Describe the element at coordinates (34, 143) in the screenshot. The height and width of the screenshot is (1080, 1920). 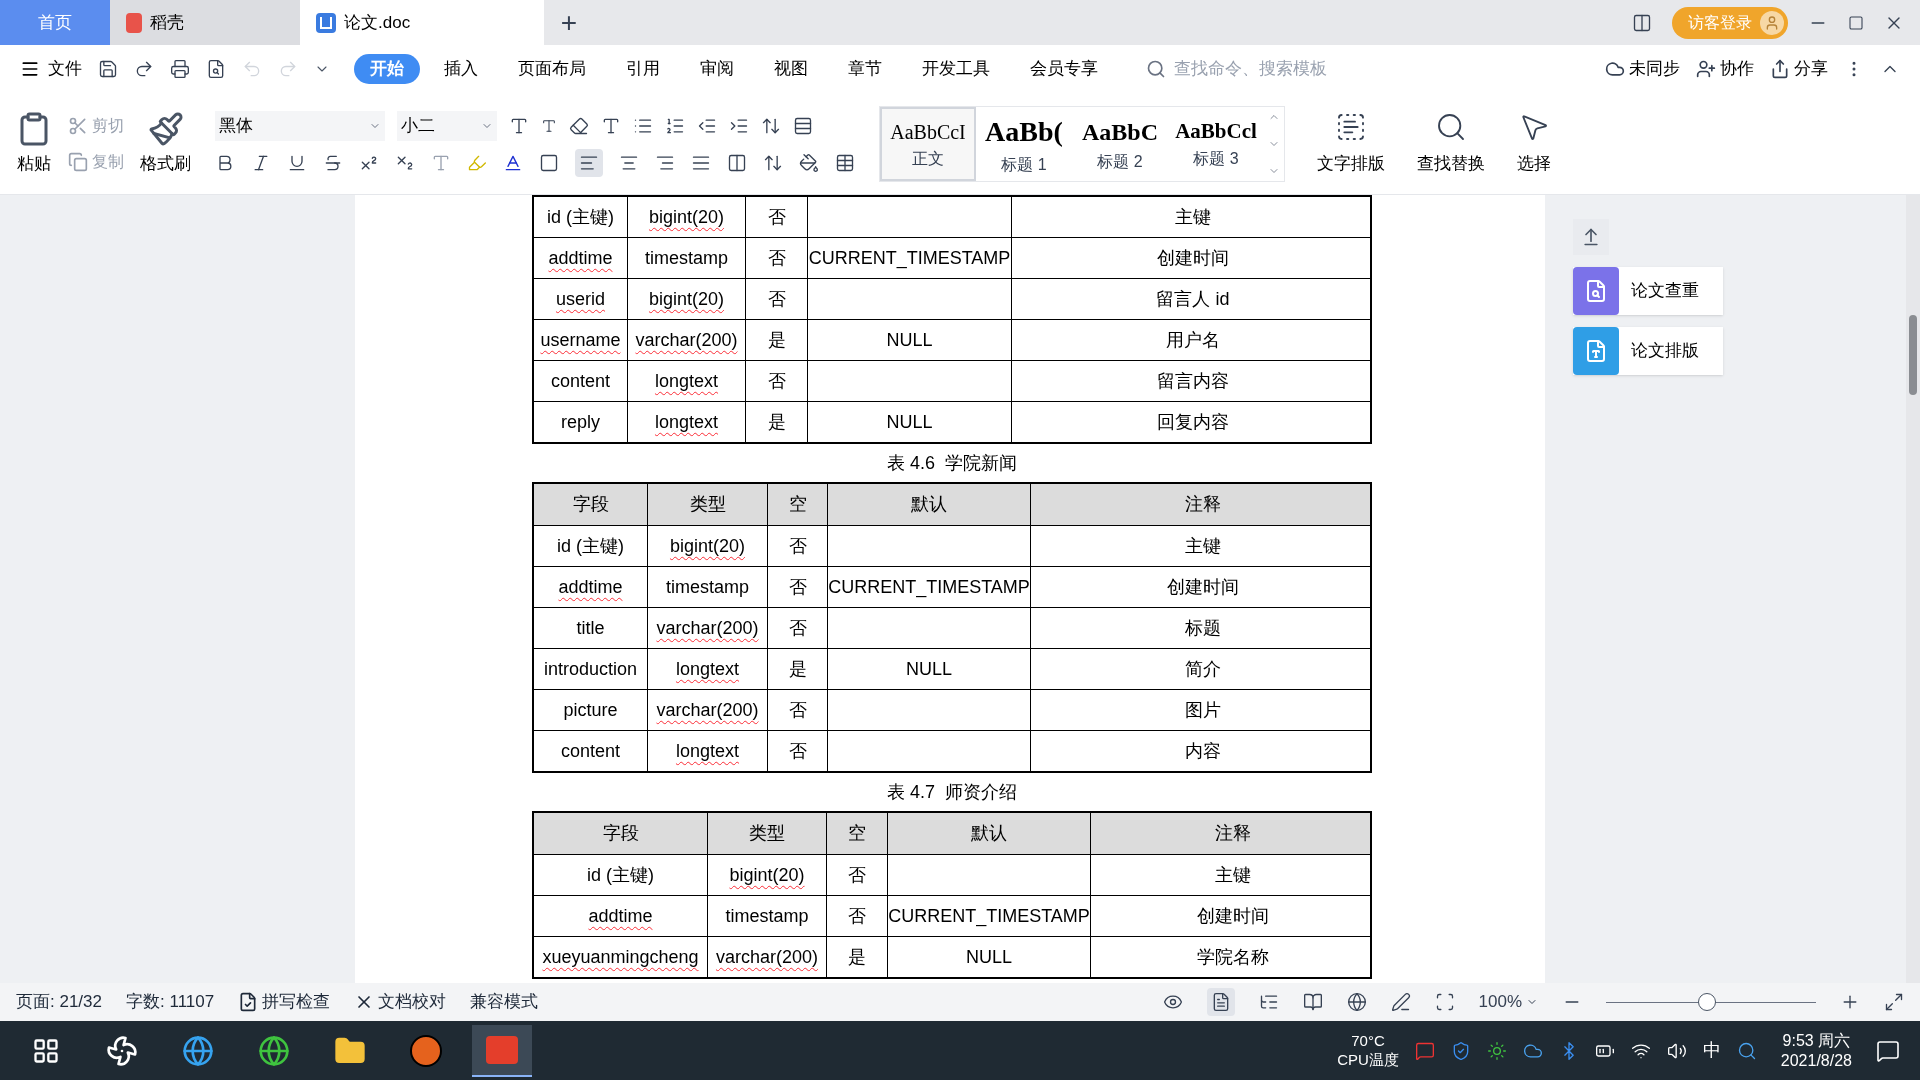
I see `paste-button: 粘贴` at that location.